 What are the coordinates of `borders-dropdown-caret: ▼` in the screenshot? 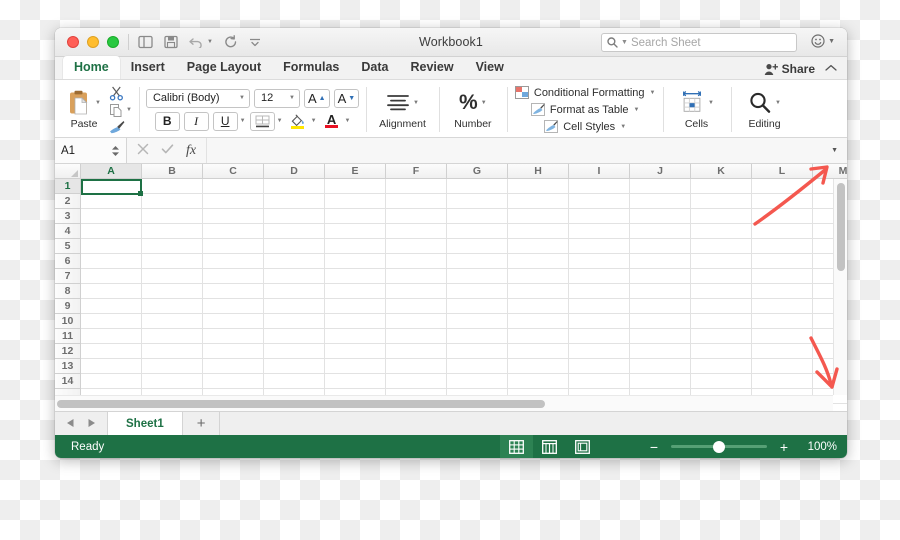 It's located at (280, 121).